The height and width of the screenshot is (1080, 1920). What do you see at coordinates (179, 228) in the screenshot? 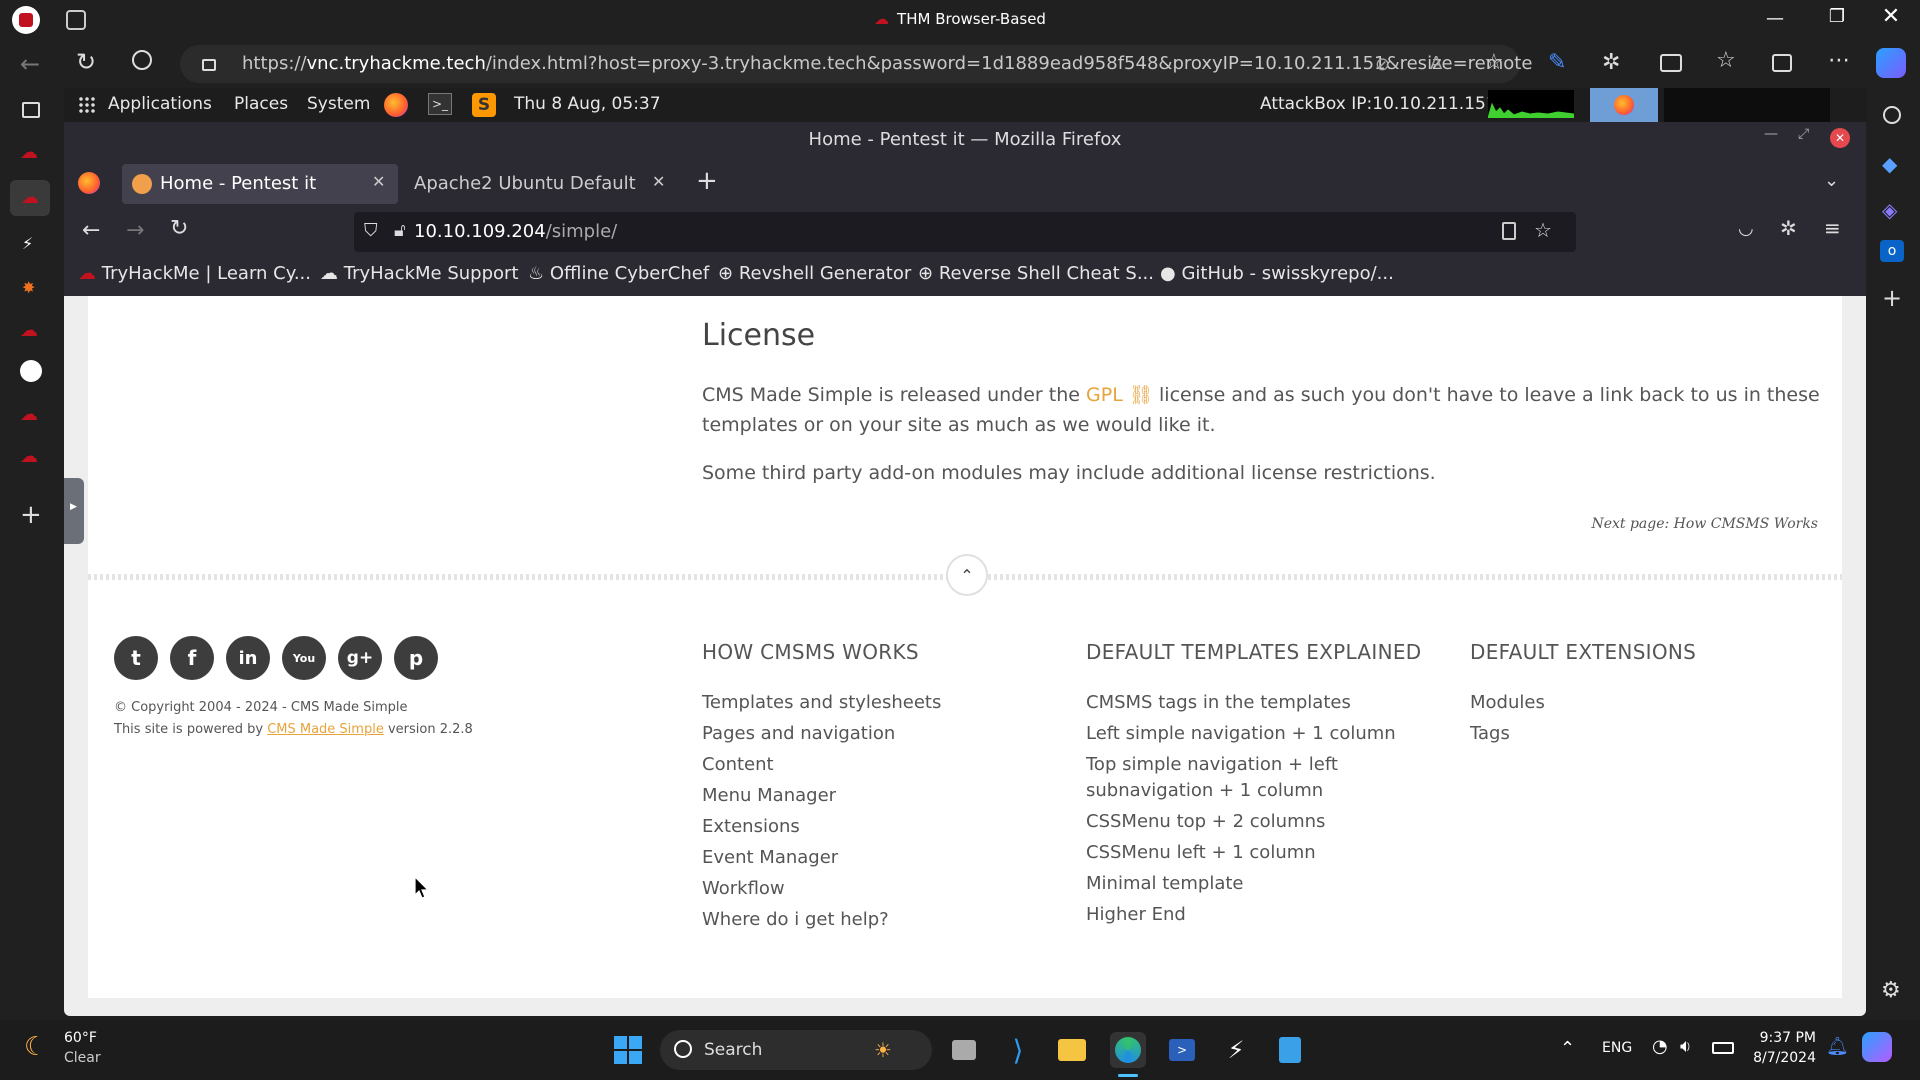
I see `ff-reload-icon: ↻` at bounding box center [179, 228].